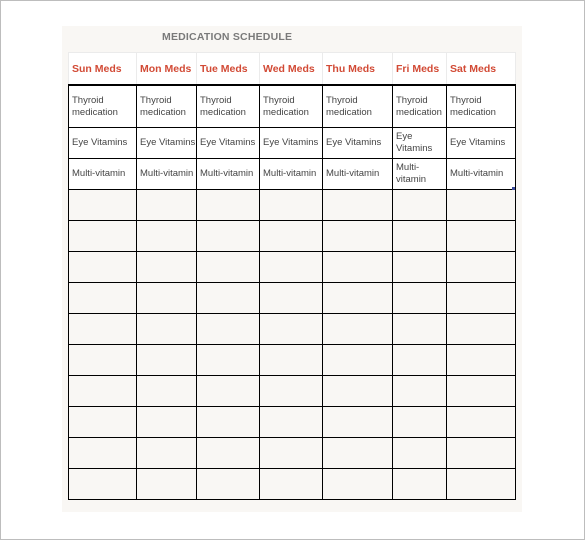 The image size is (585, 540). Describe the element at coordinates (481, 69) in the screenshot. I see `column-header-sat: Sat Meds` at that location.